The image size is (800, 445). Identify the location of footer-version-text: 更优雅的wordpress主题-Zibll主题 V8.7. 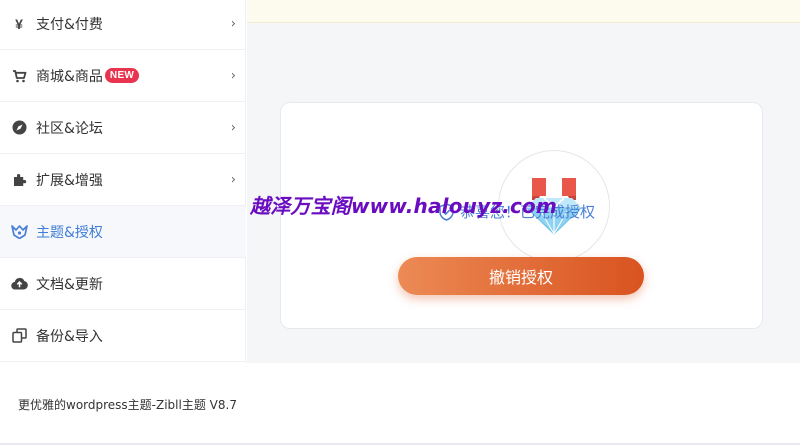
(127, 405).